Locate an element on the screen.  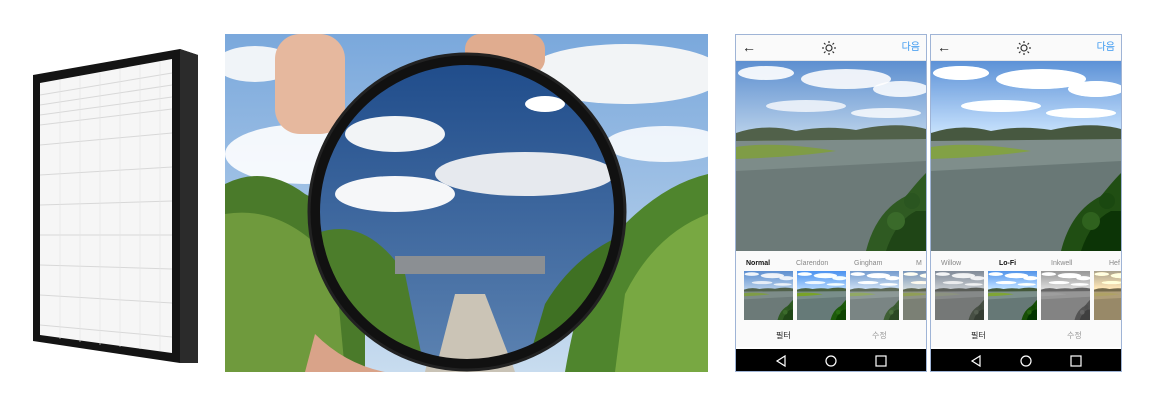
phone-screen-right: ← 다음 Willow Lo-Fi Inkwell Hef 필터 수정 is located at coordinates (1026, 203).